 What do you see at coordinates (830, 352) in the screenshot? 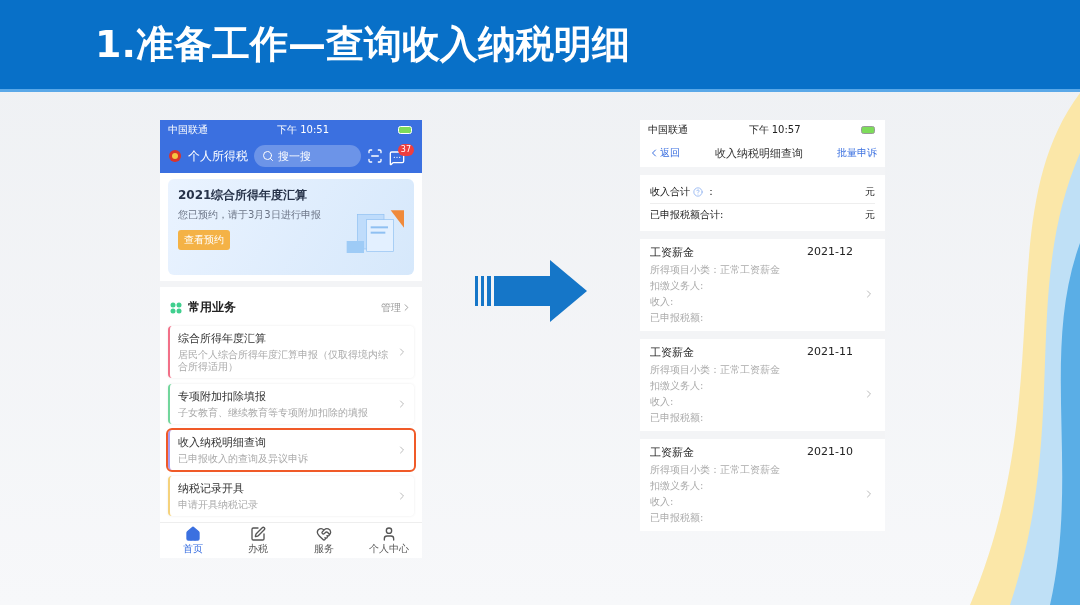
I see `record-date: 2021-11` at bounding box center [830, 352].